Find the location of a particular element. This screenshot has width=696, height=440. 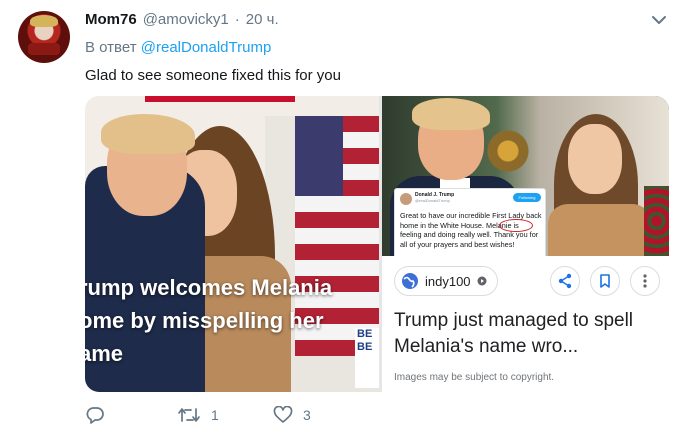

info-icon is located at coordinates (482, 281).